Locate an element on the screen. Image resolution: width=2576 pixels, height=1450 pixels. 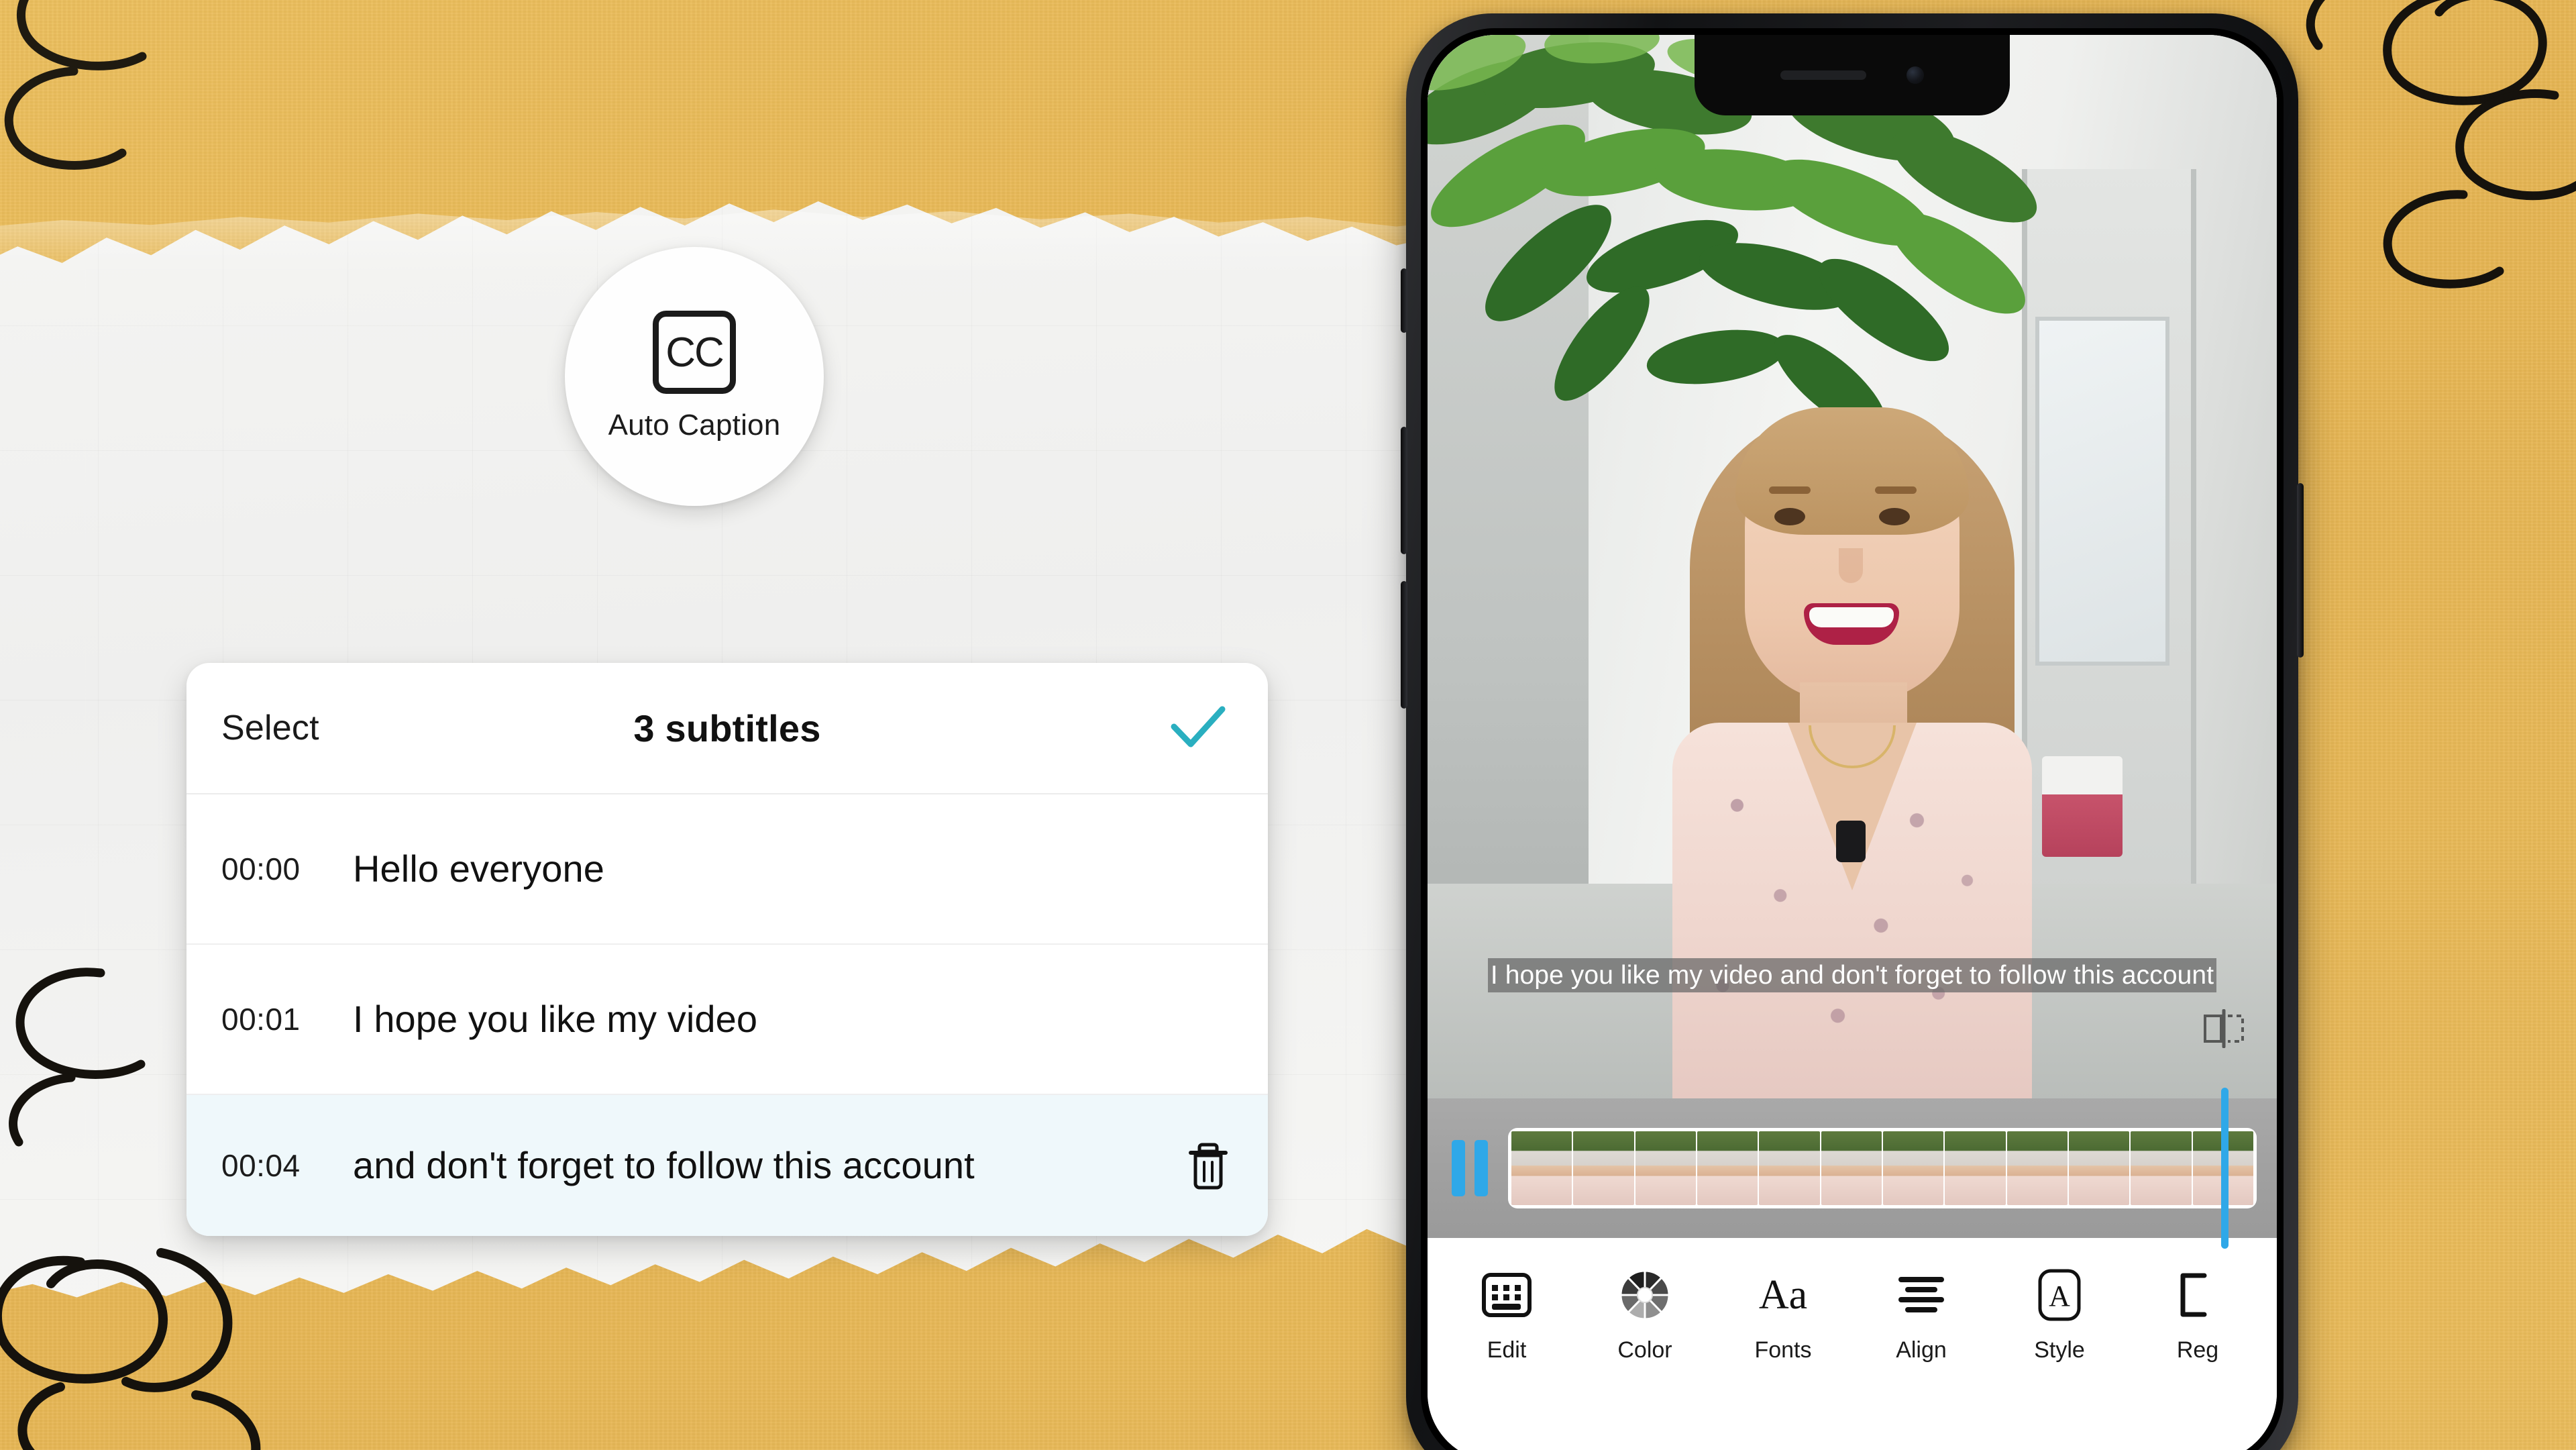
person-mouth is located at coordinates (1851, 624).